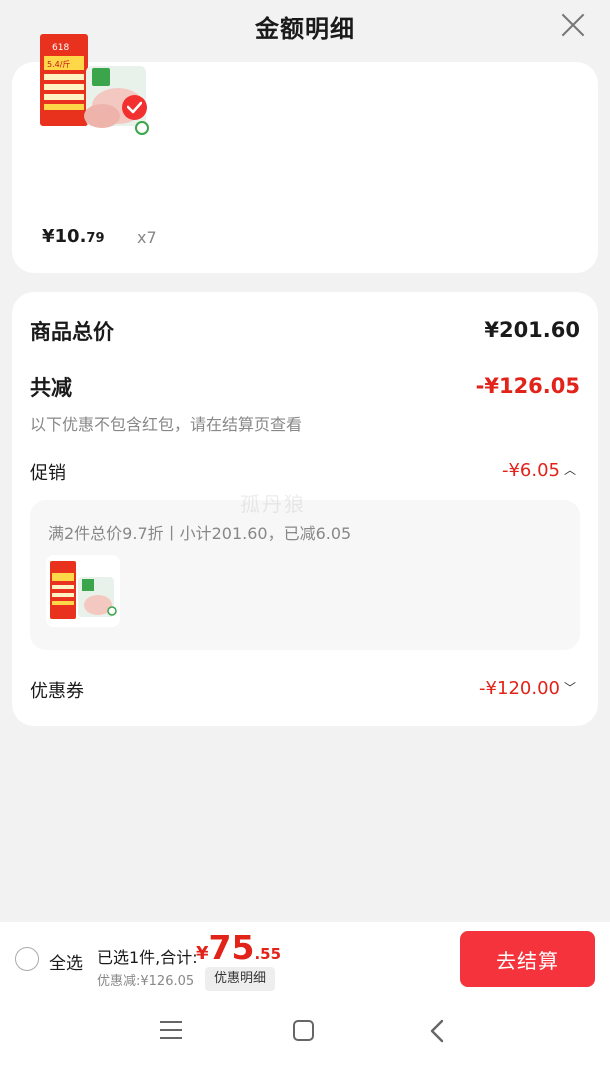 This screenshot has height=1068, width=610. Describe the element at coordinates (200, 533) in the screenshot. I see `promo-description: 满2件总价9.7折丨小计201.60，已减6.05` at that location.